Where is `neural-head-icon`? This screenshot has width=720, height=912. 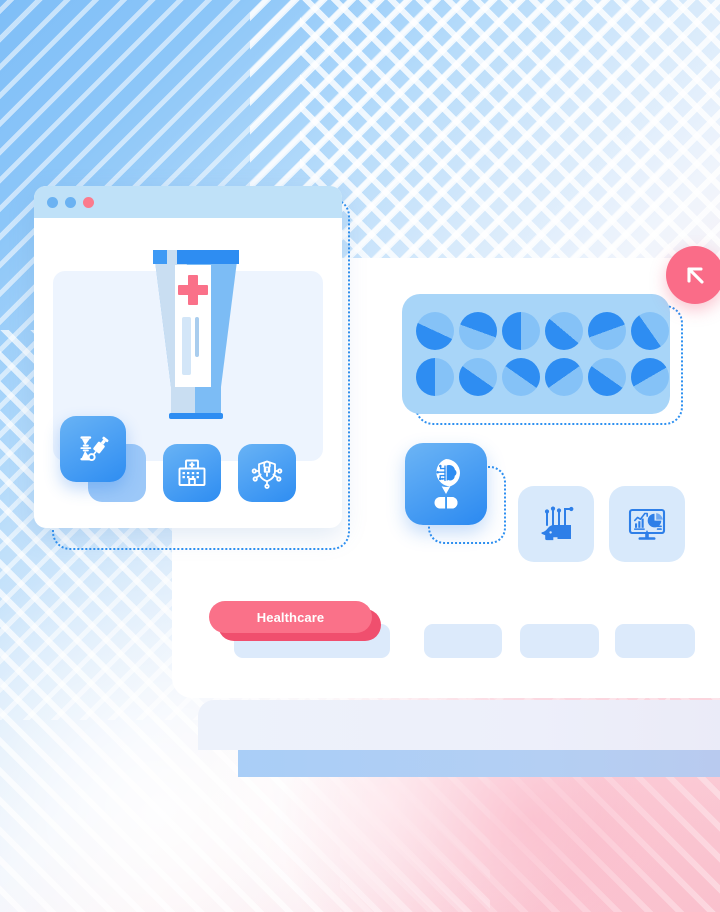
neural-head-icon is located at coordinates (557, 523).